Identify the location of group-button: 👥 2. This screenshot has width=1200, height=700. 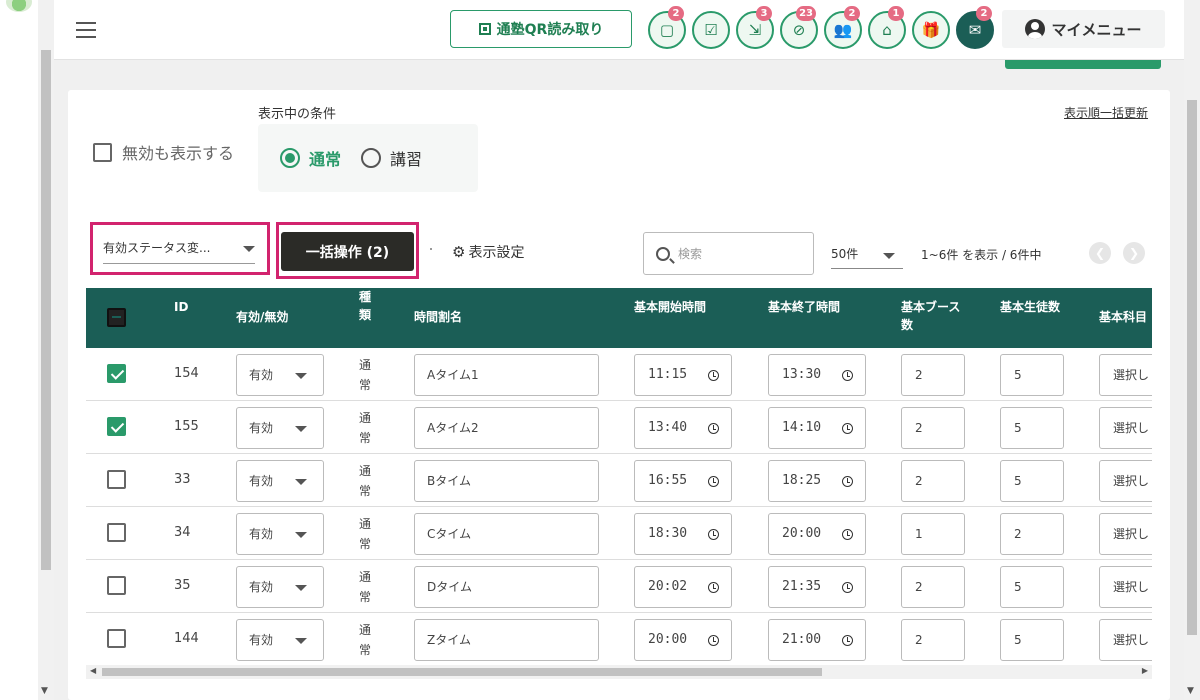
(843, 27).